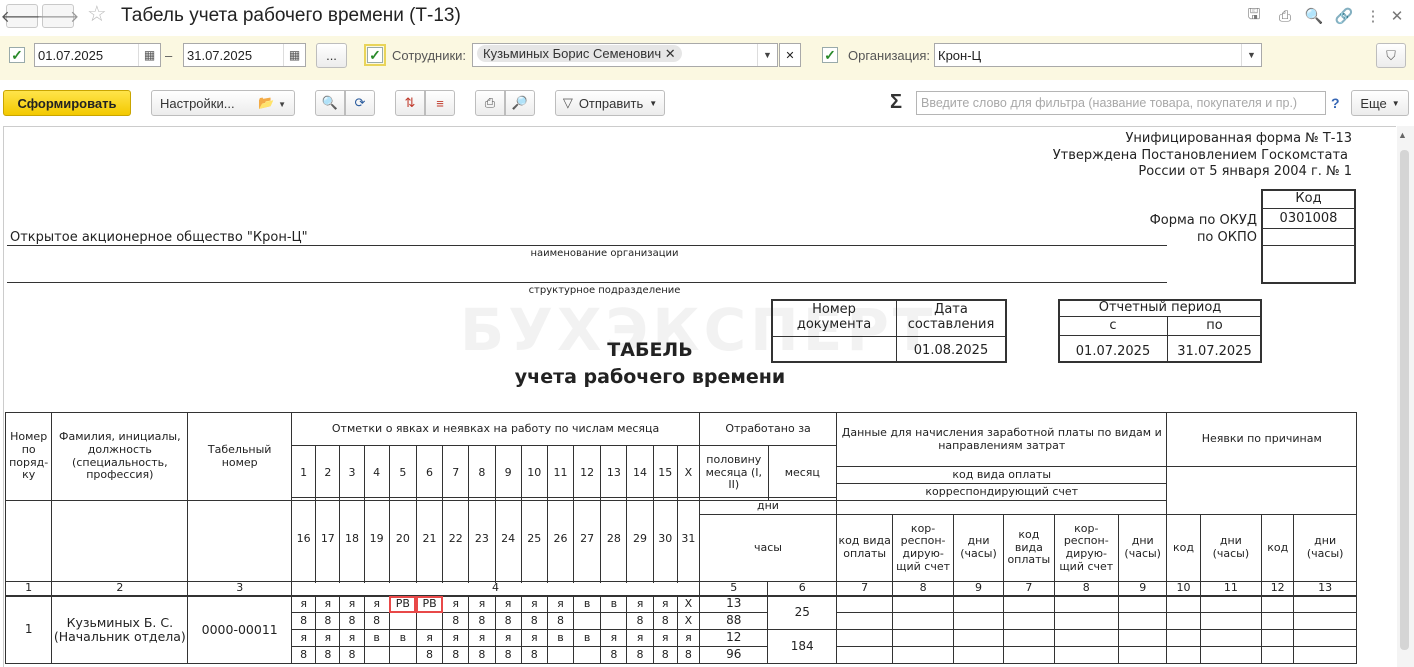 The width and height of the screenshot is (1414, 667). Describe the element at coordinates (17, 55) in the screenshot. I see `period-checkbox: ✓` at that location.